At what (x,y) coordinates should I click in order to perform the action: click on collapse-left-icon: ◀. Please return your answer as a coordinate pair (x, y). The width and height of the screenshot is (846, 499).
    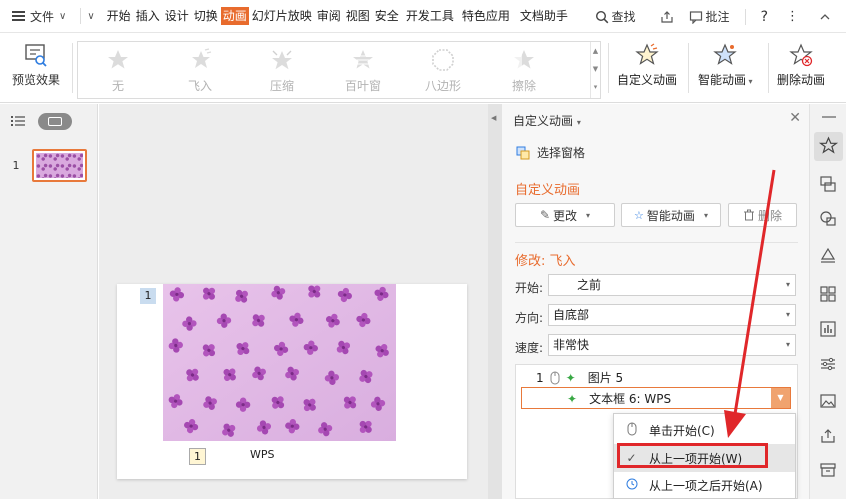
    Looking at the image, I should click on (493, 118).